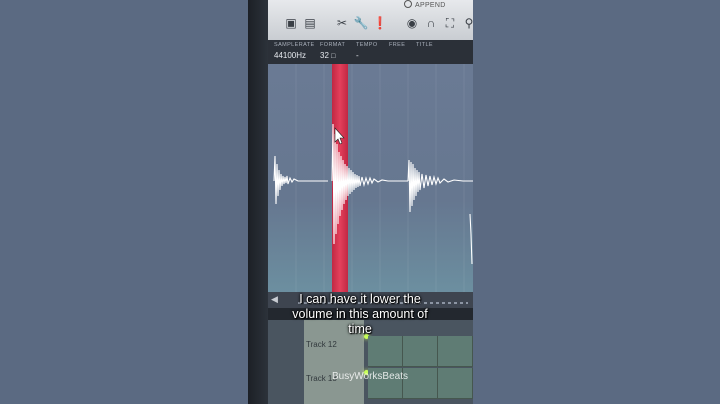 The height and width of the screenshot is (404, 720). What do you see at coordinates (367, 55) in the screenshot?
I see `tempo-value: -` at bounding box center [367, 55].